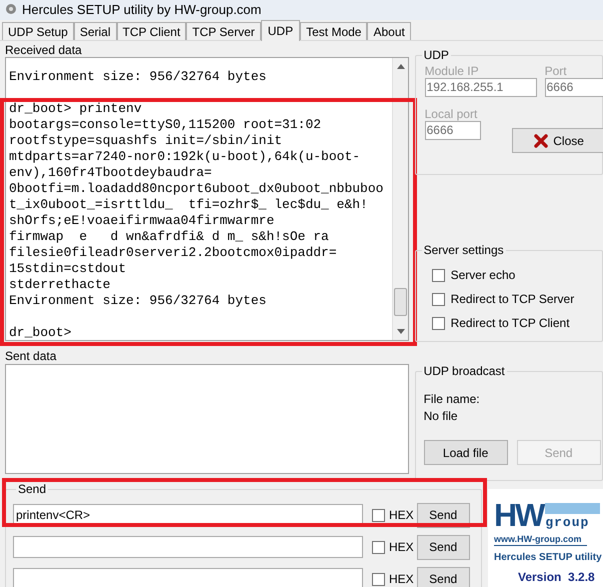 This screenshot has height=587, width=603. What do you see at coordinates (11, 10) in the screenshot?
I see `app-icon` at bounding box center [11, 10].